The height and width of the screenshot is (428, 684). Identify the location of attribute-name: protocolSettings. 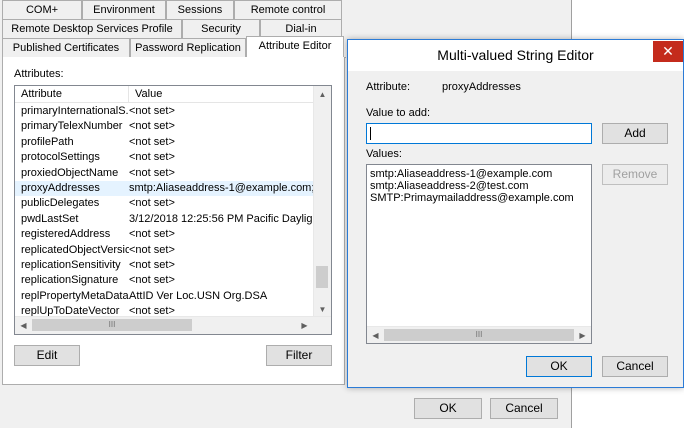
(60, 157).